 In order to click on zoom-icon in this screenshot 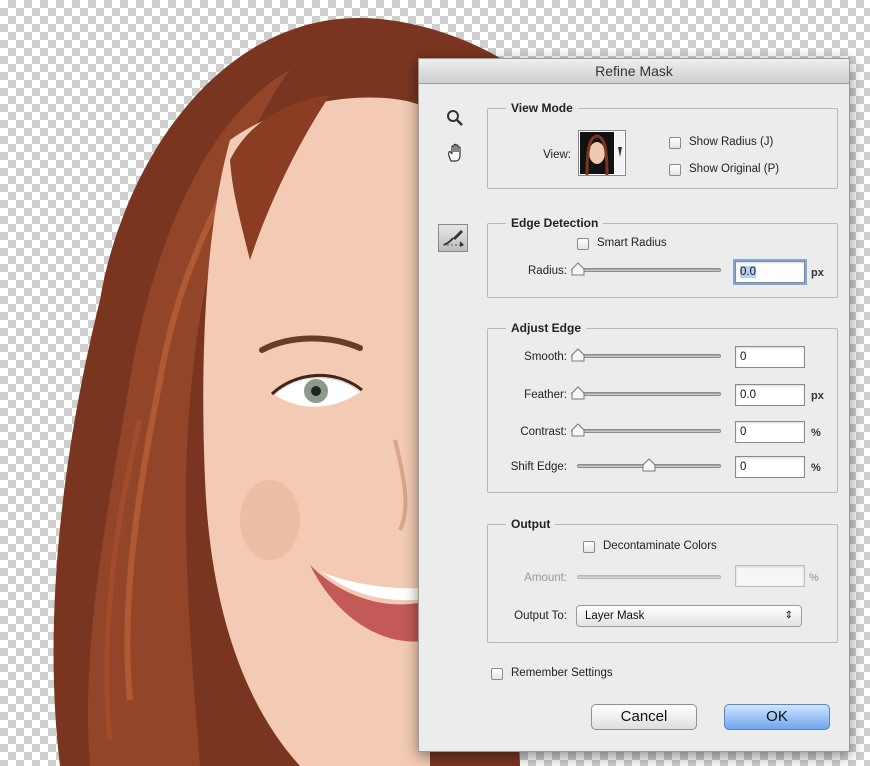, I will do `click(455, 118)`.